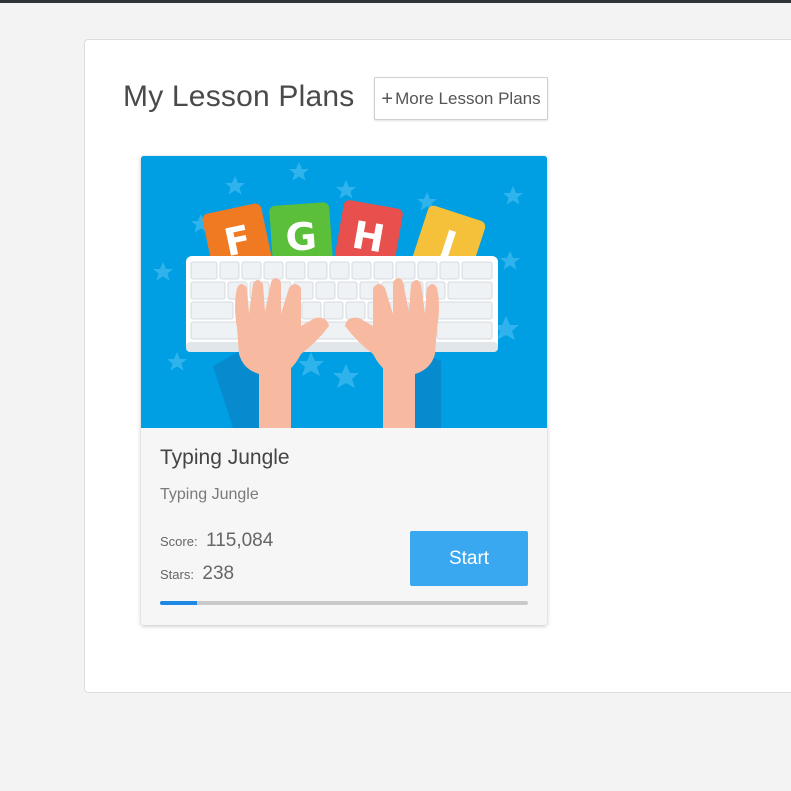 This screenshot has width=791, height=791. Describe the element at coordinates (225, 458) in the screenshot. I see `lesson-title: Typing Jungle` at that location.